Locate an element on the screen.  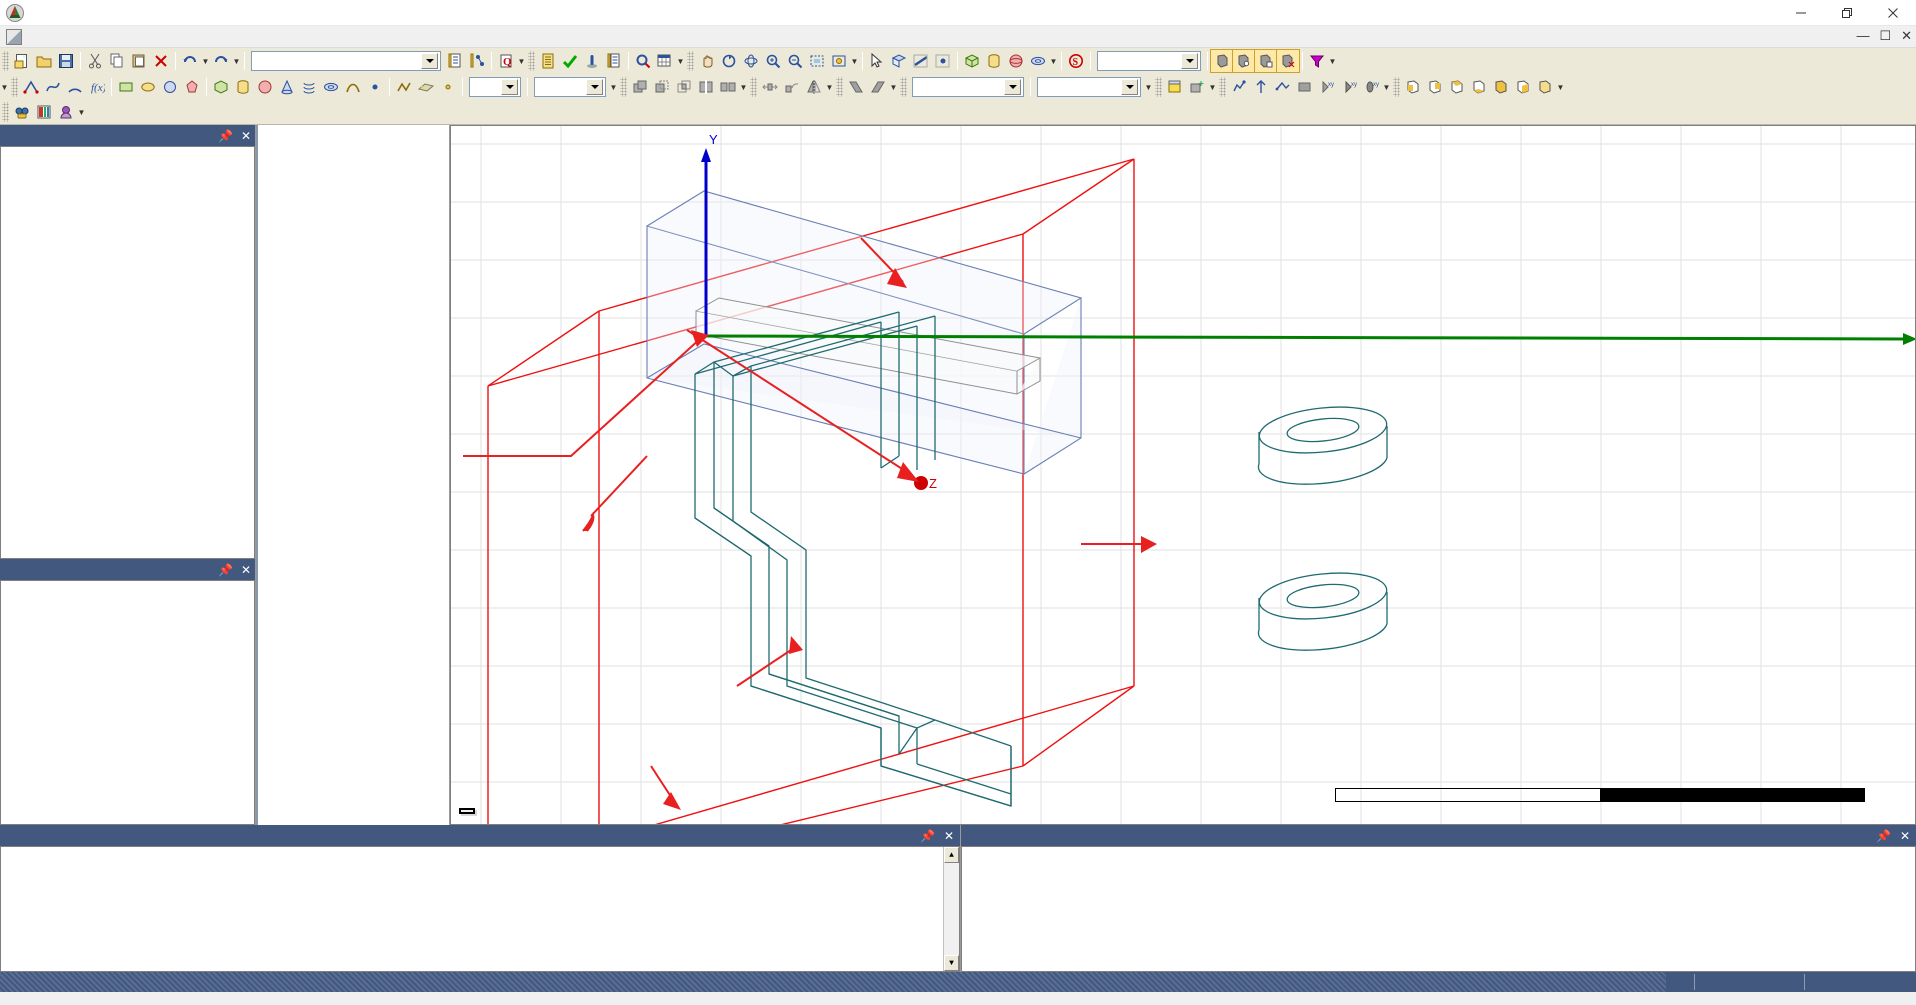
select-all-visible-icon is located at coordinates (1222, 61).